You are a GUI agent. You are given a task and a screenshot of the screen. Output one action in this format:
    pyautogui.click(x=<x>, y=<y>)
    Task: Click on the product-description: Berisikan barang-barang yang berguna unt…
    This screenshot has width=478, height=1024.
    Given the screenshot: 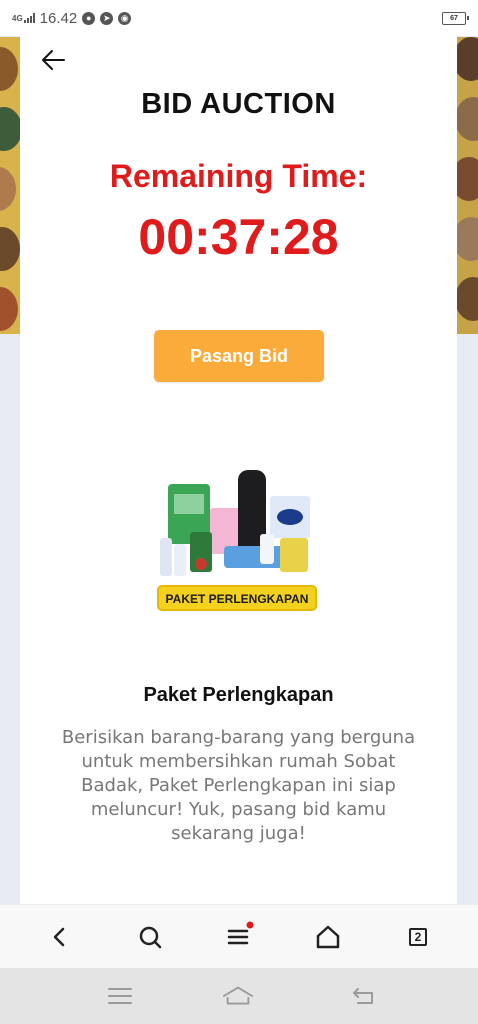 What is the action you would take?
    pyautogui.click(x=238, y=785)
    